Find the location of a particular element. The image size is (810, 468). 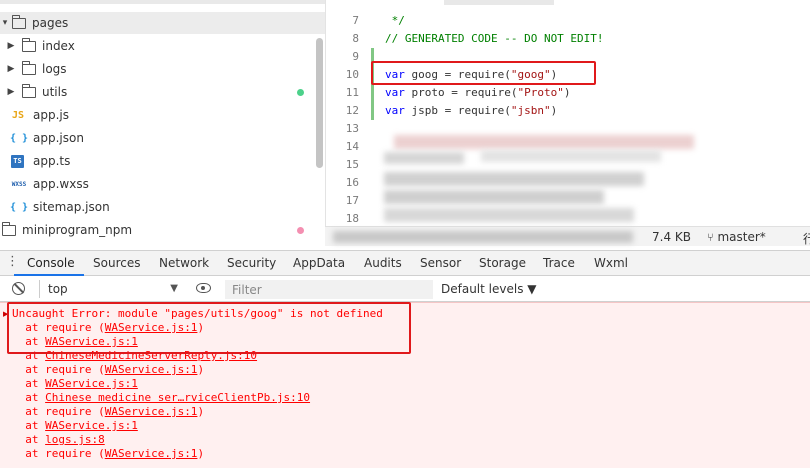

eye-icon is located at coordinates (203, 288).